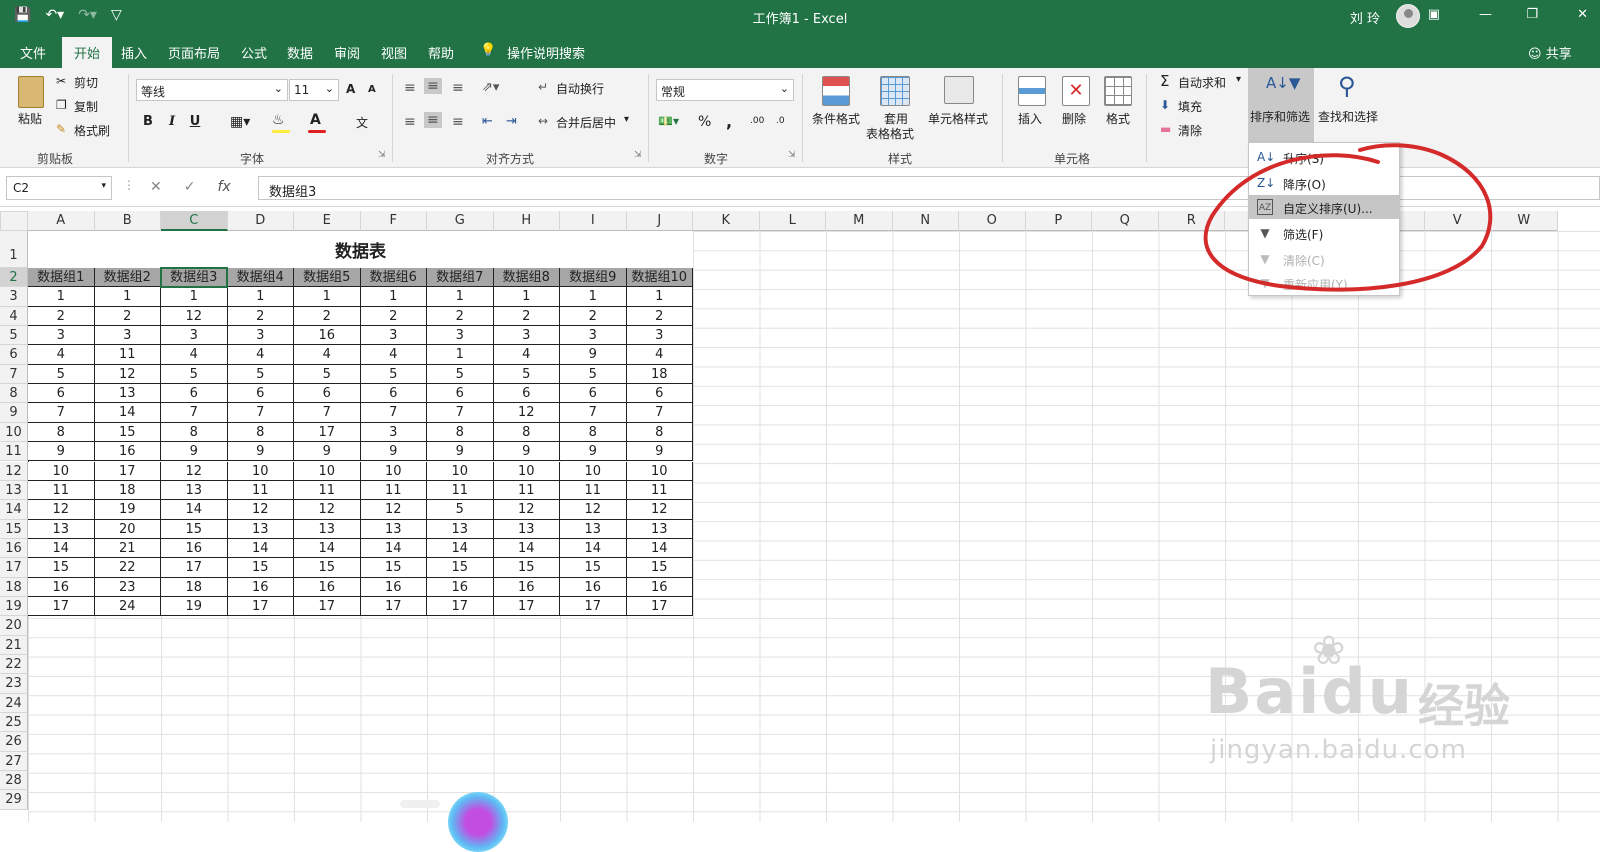 The height and width of the screenshot is (852, 1600). Describe the element at coordinates (14, 742) in the screenshot. I see `row-header-26: 26` at that location.